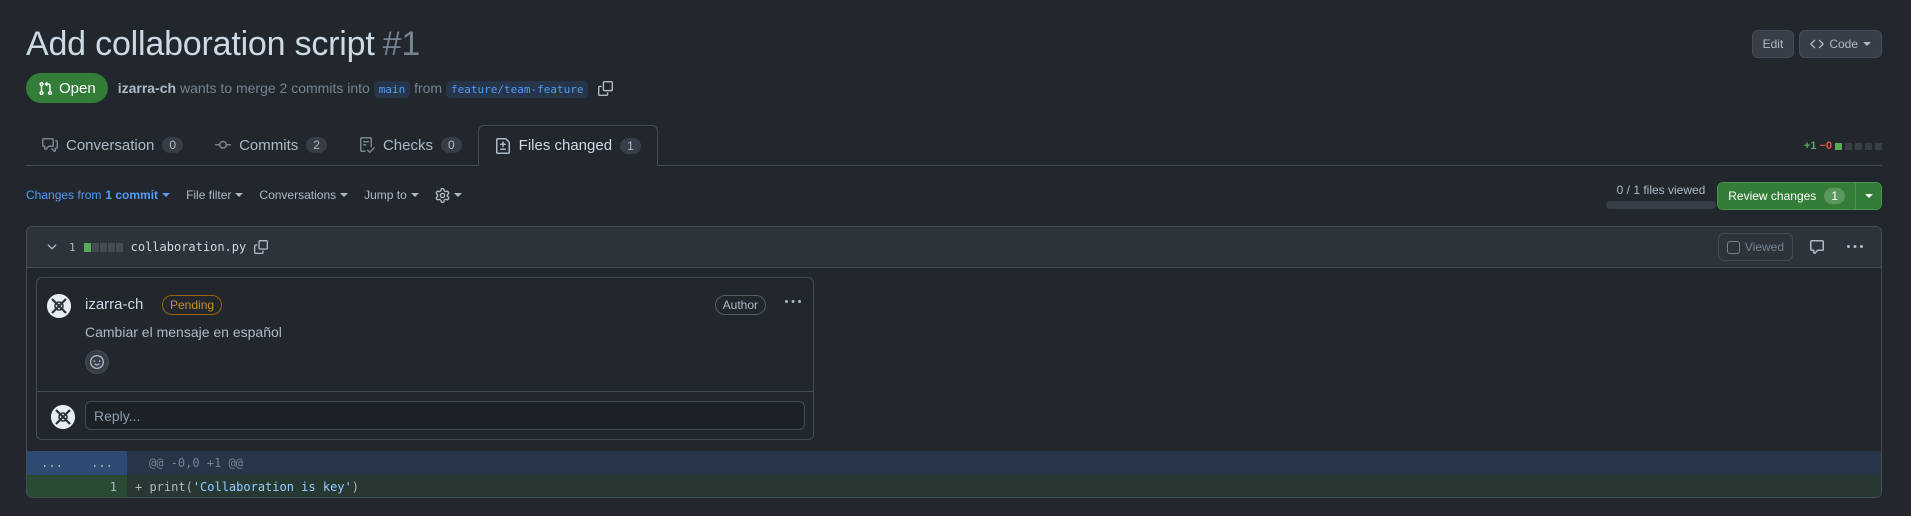  Describe the element at coordinates (954, 247) in the screenshot. I see `file-header: 1 collaboration.py Viewed` at that location.